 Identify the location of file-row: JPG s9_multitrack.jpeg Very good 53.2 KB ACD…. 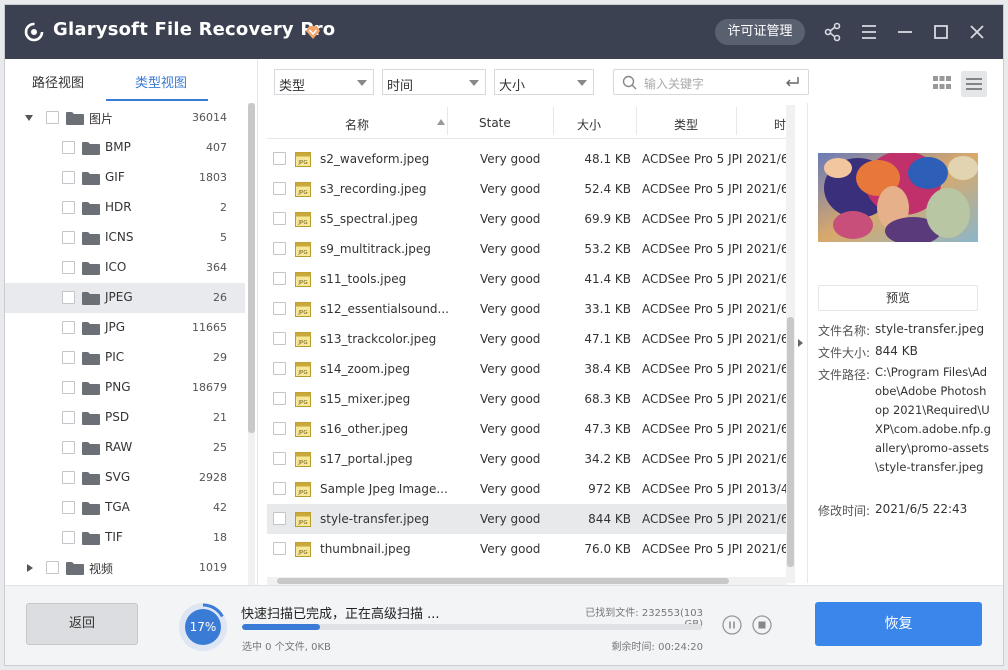
(530, 249).